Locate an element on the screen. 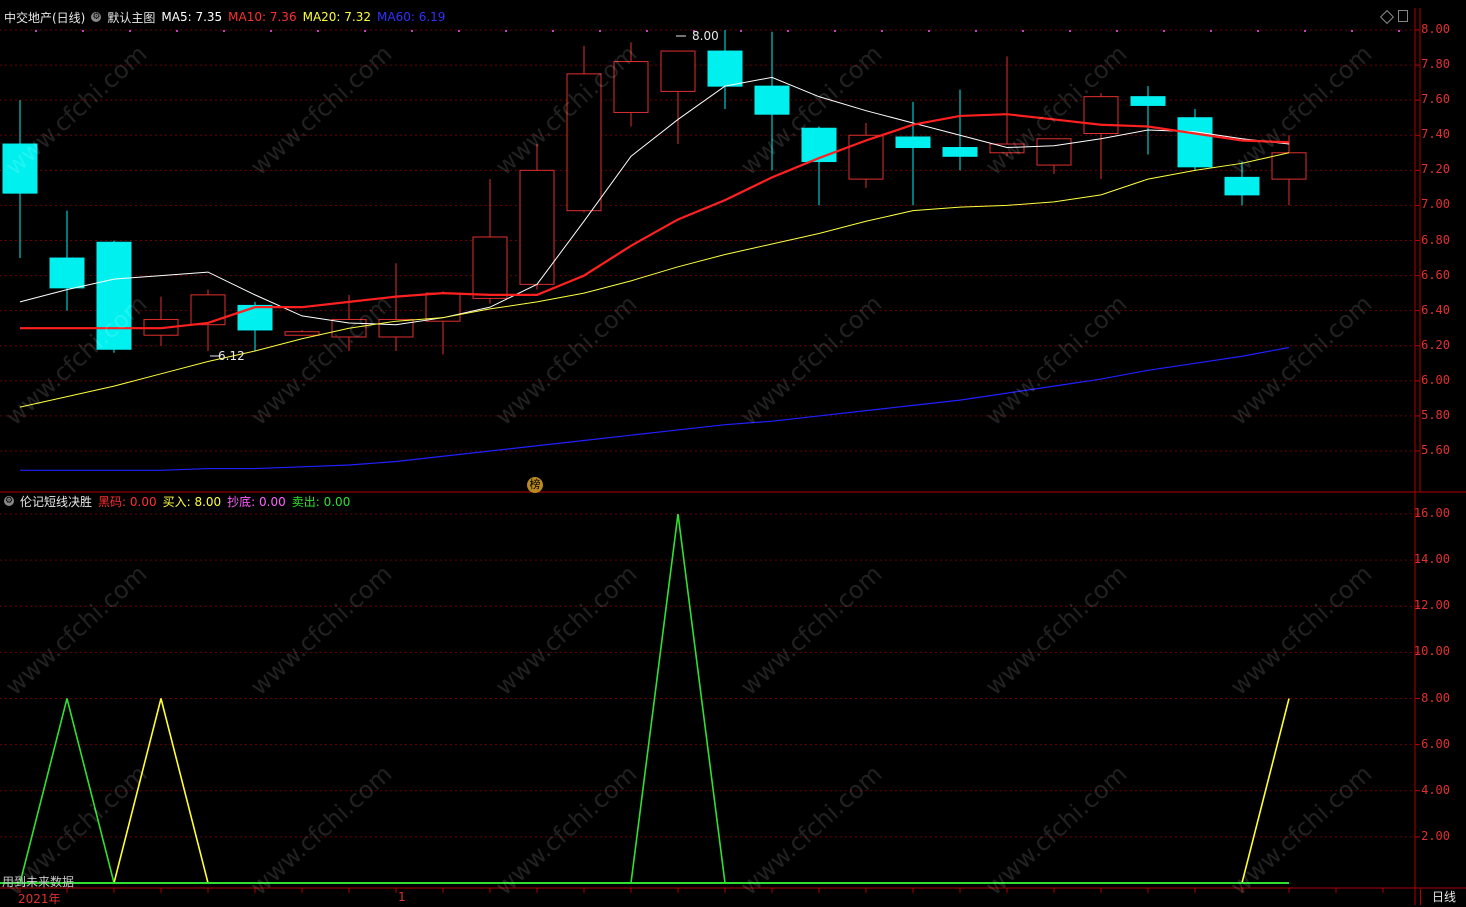 The width and height of the screenshot is (1466, 907). ma-line-ma60 is located at coordinates (655, 408).